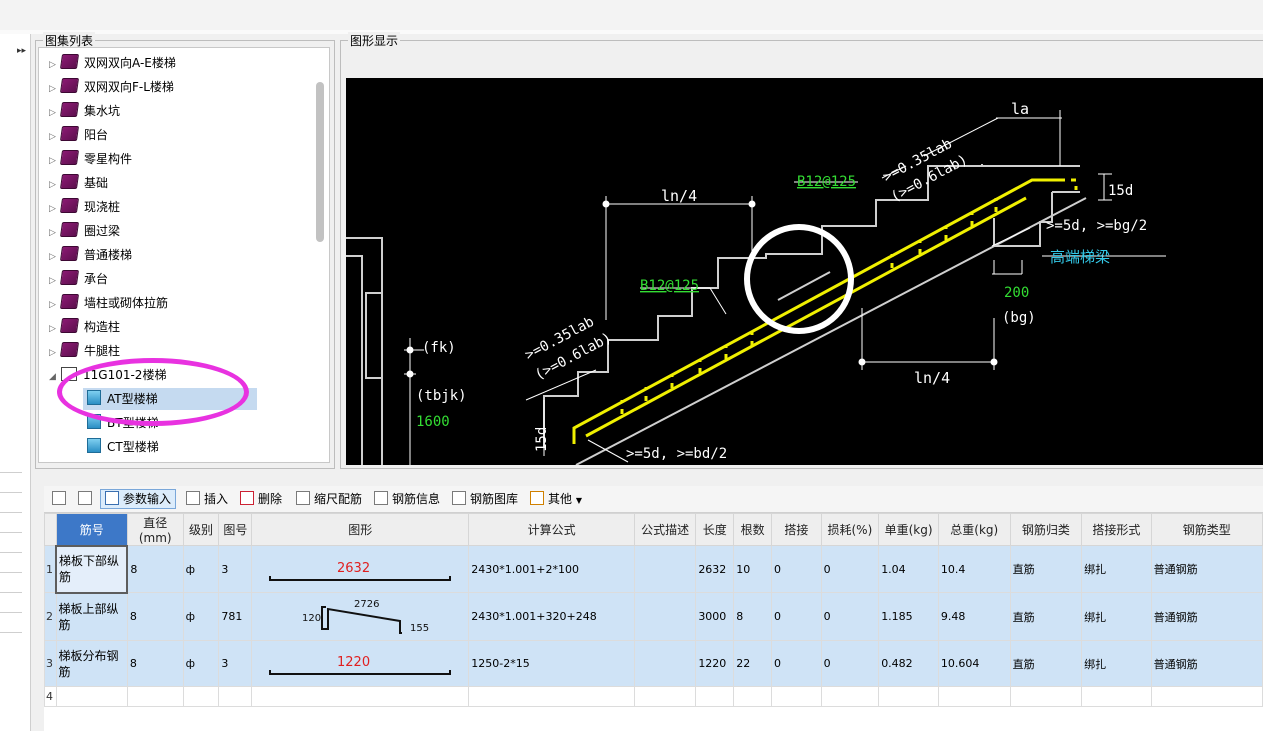  Describe the element at coordinates (261, 499) in the screenshot. I see `delete-button: 删除` at that location.